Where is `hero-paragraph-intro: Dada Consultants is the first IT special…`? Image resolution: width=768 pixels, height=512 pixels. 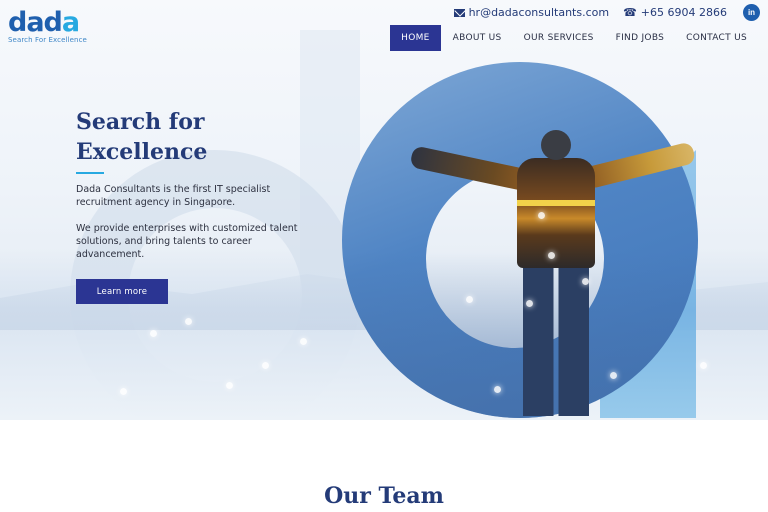 hero-paragraph-intro: Dada Consultants is the first IT special… is located at coordinates (173, 196).